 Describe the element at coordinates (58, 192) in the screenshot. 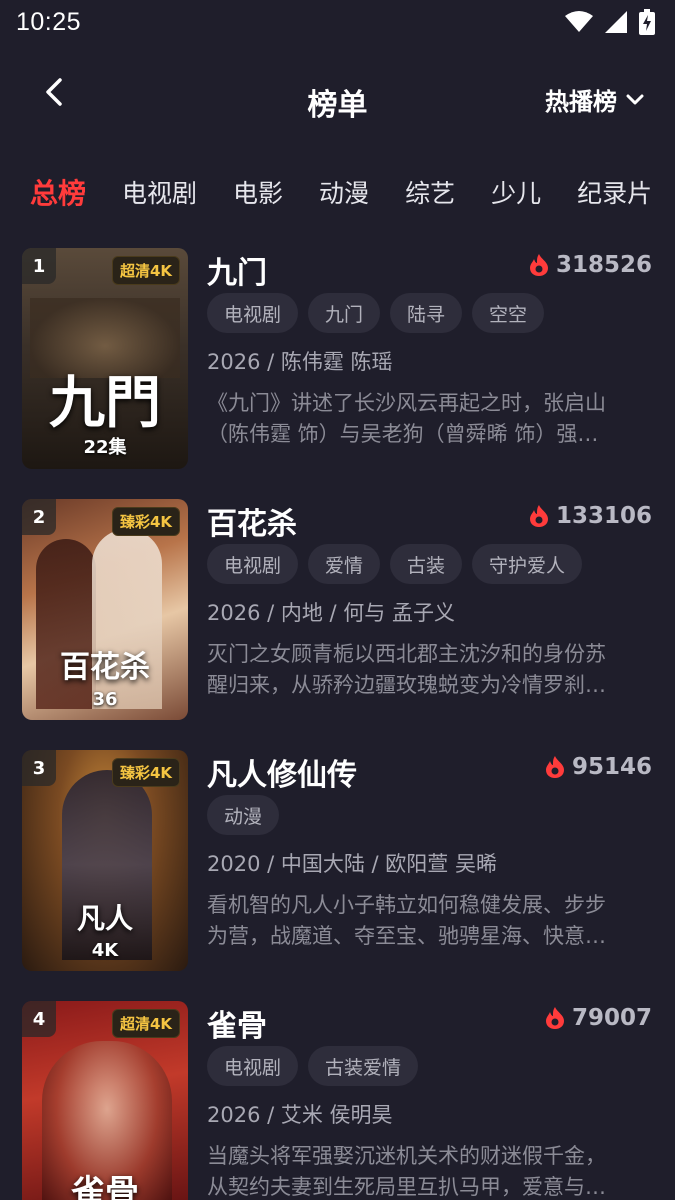

I see `tab-all: 总榜` at that location.